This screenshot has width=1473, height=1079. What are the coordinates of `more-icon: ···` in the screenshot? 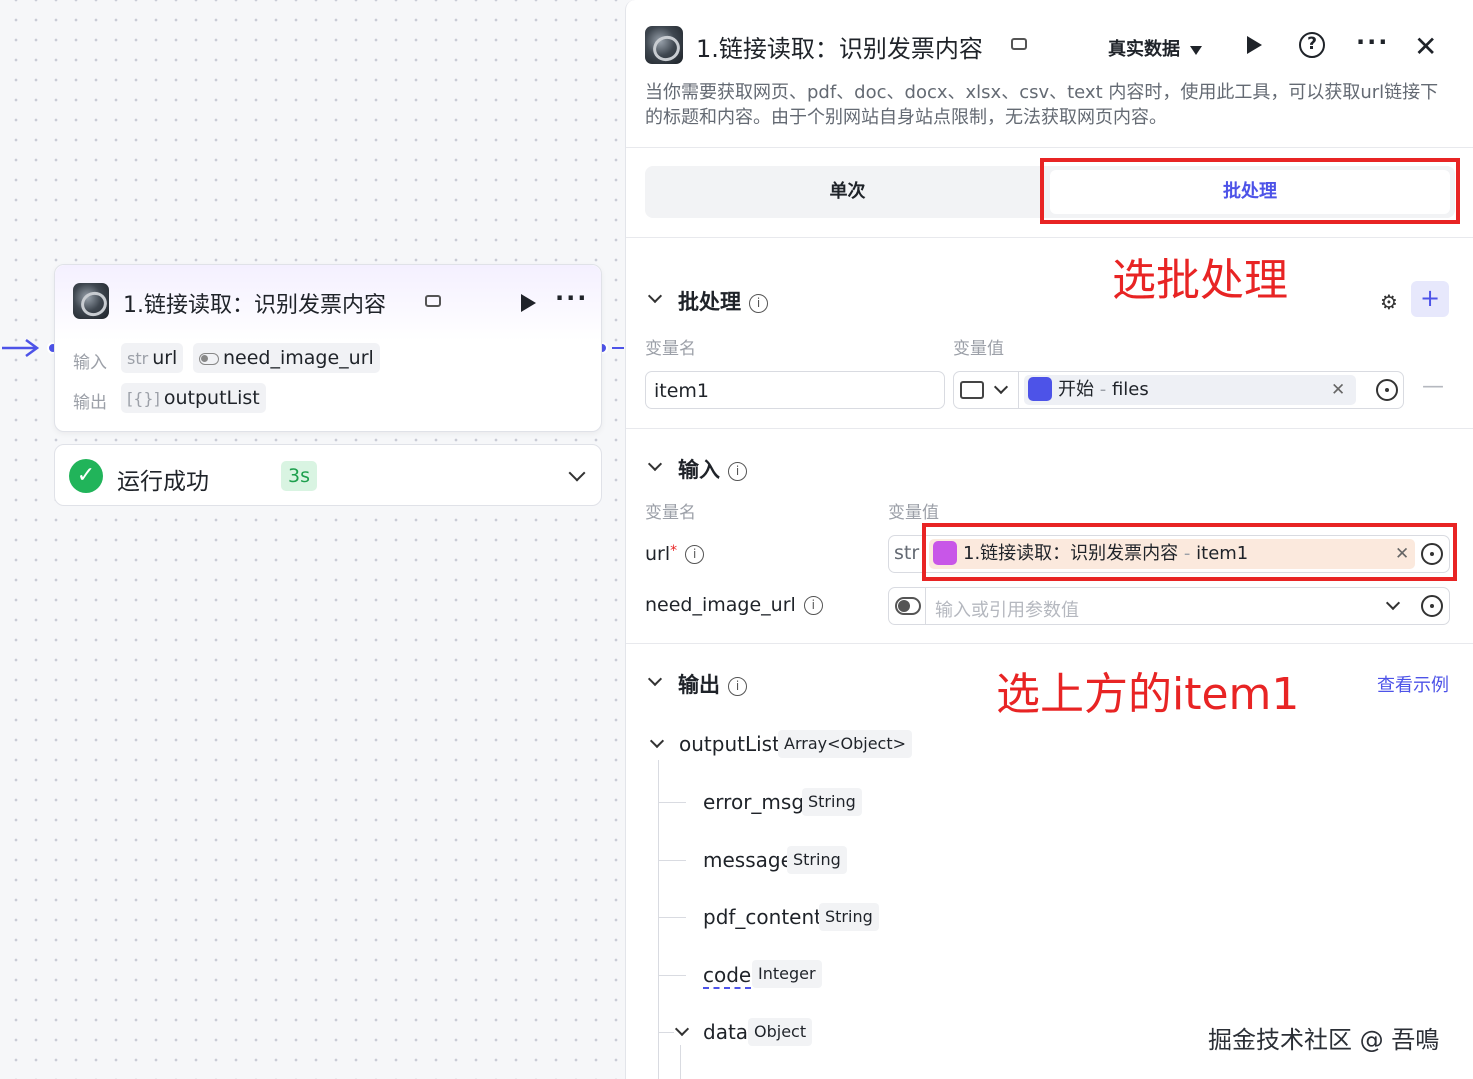 It's located at (1372, 42).